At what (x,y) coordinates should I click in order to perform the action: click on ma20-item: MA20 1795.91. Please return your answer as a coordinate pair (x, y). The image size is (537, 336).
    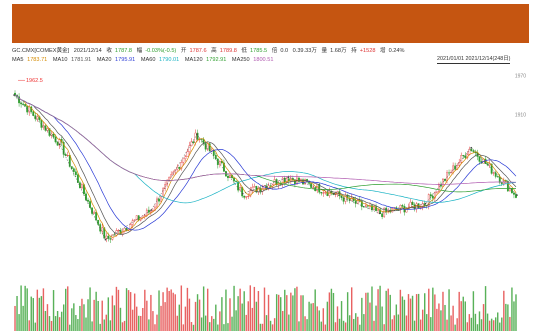
    Looking at the image, I should click on (117, 60).